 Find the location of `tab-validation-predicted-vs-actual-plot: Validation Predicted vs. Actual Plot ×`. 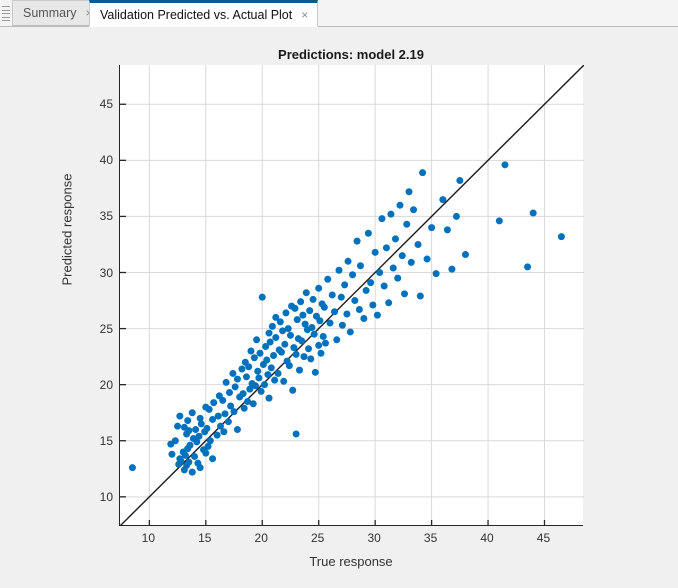

tab-validation-predicted-vs-actual-plot: Validation Predicted vs. Actual Plot × is located at coordinates (204, 13).